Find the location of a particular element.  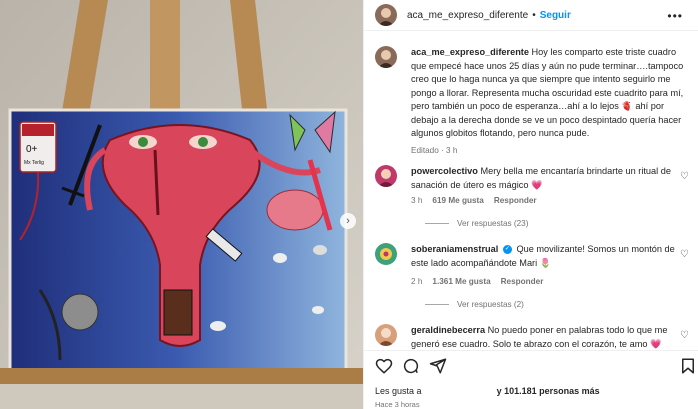

likes-summary: Les gusta a y 101.181 personas más is located at coordinates (487, 391).